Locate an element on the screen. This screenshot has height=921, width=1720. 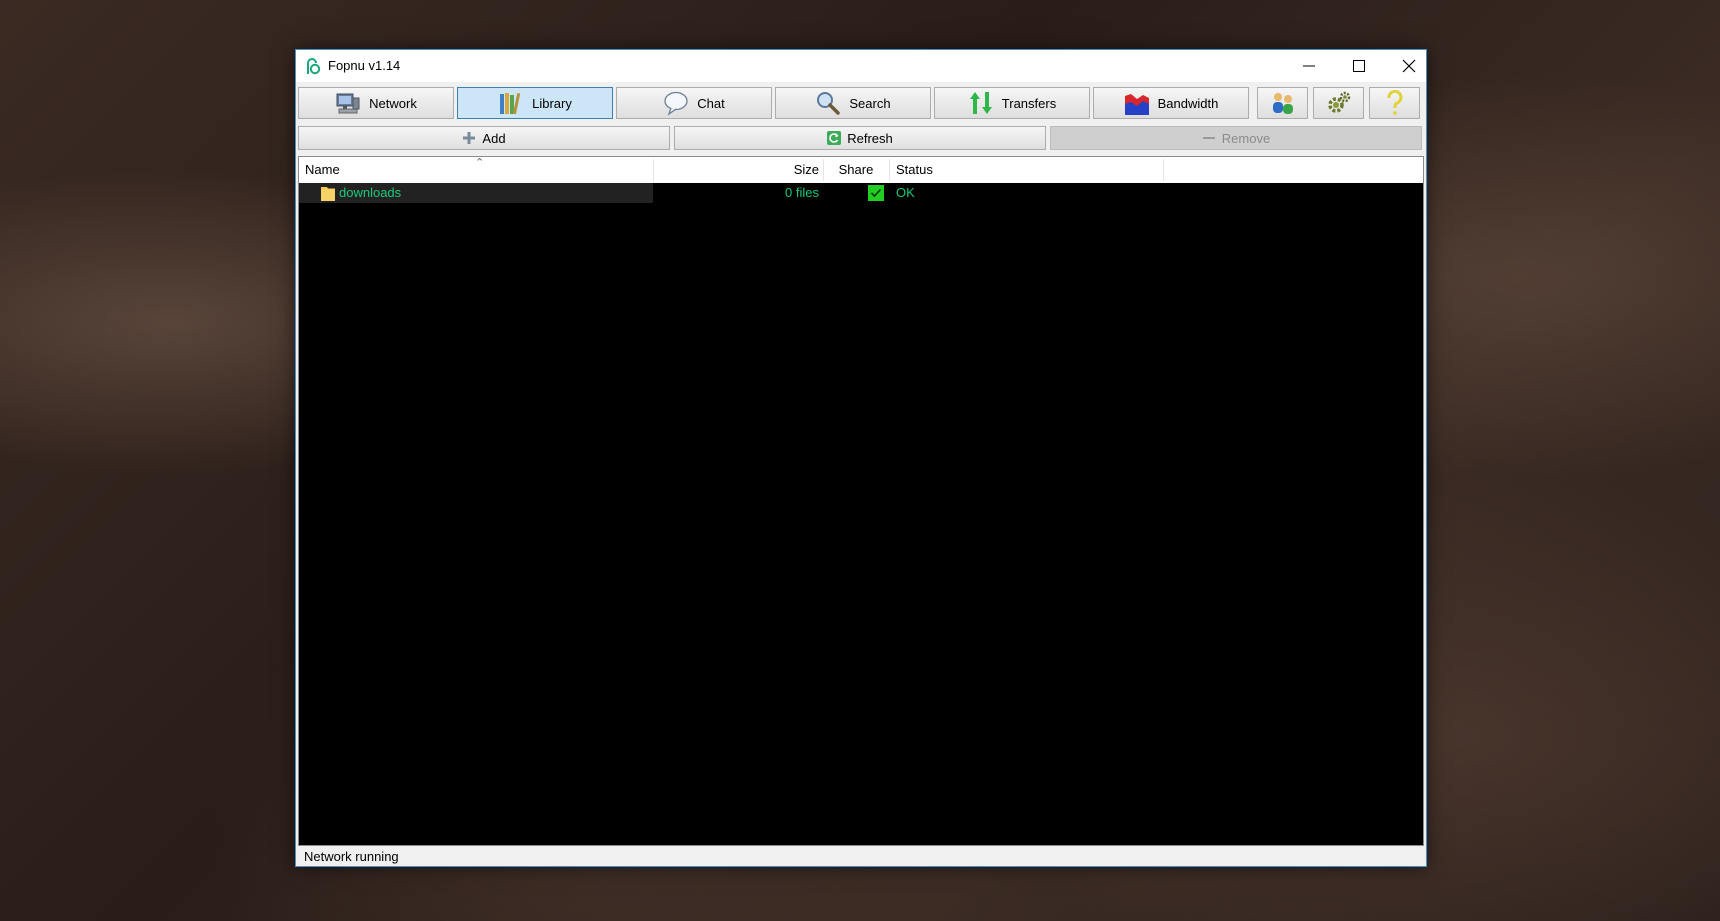
column-header-status: Status is located at coordinates (914, 170).